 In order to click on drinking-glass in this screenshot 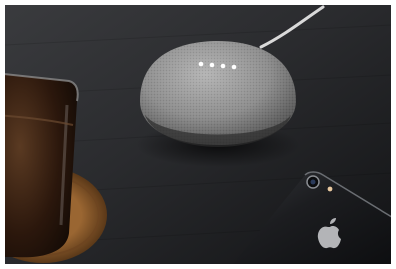, I will do `click(42, 165)`.